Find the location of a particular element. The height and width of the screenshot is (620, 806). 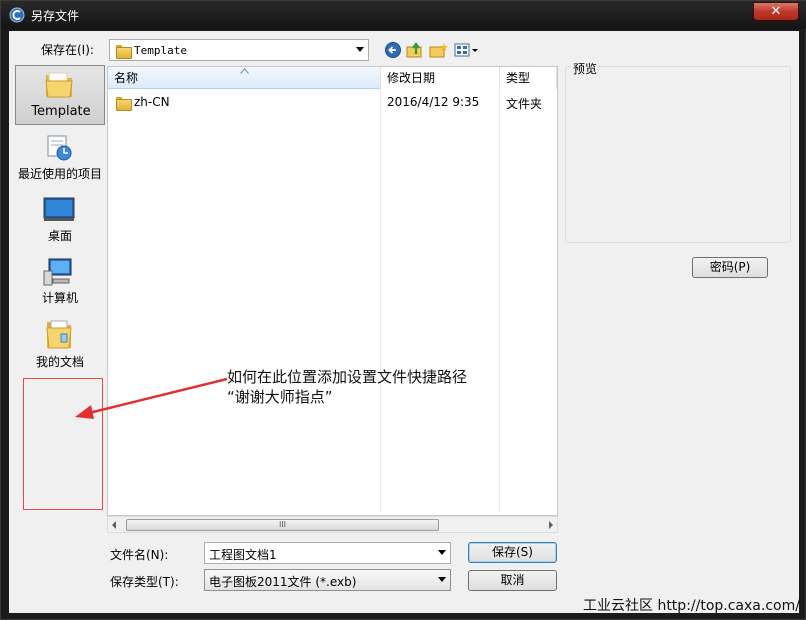

place-computer: 计算机 is located at coordinates (60, 284).